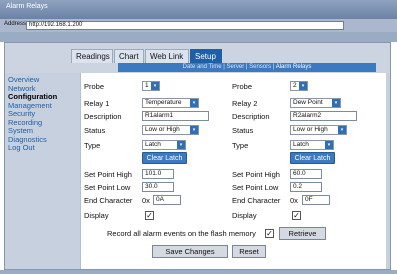  Describe the element at coordinates (164, 145) in the screenshot. I see `type-select-left: Latch ▾` at that location.